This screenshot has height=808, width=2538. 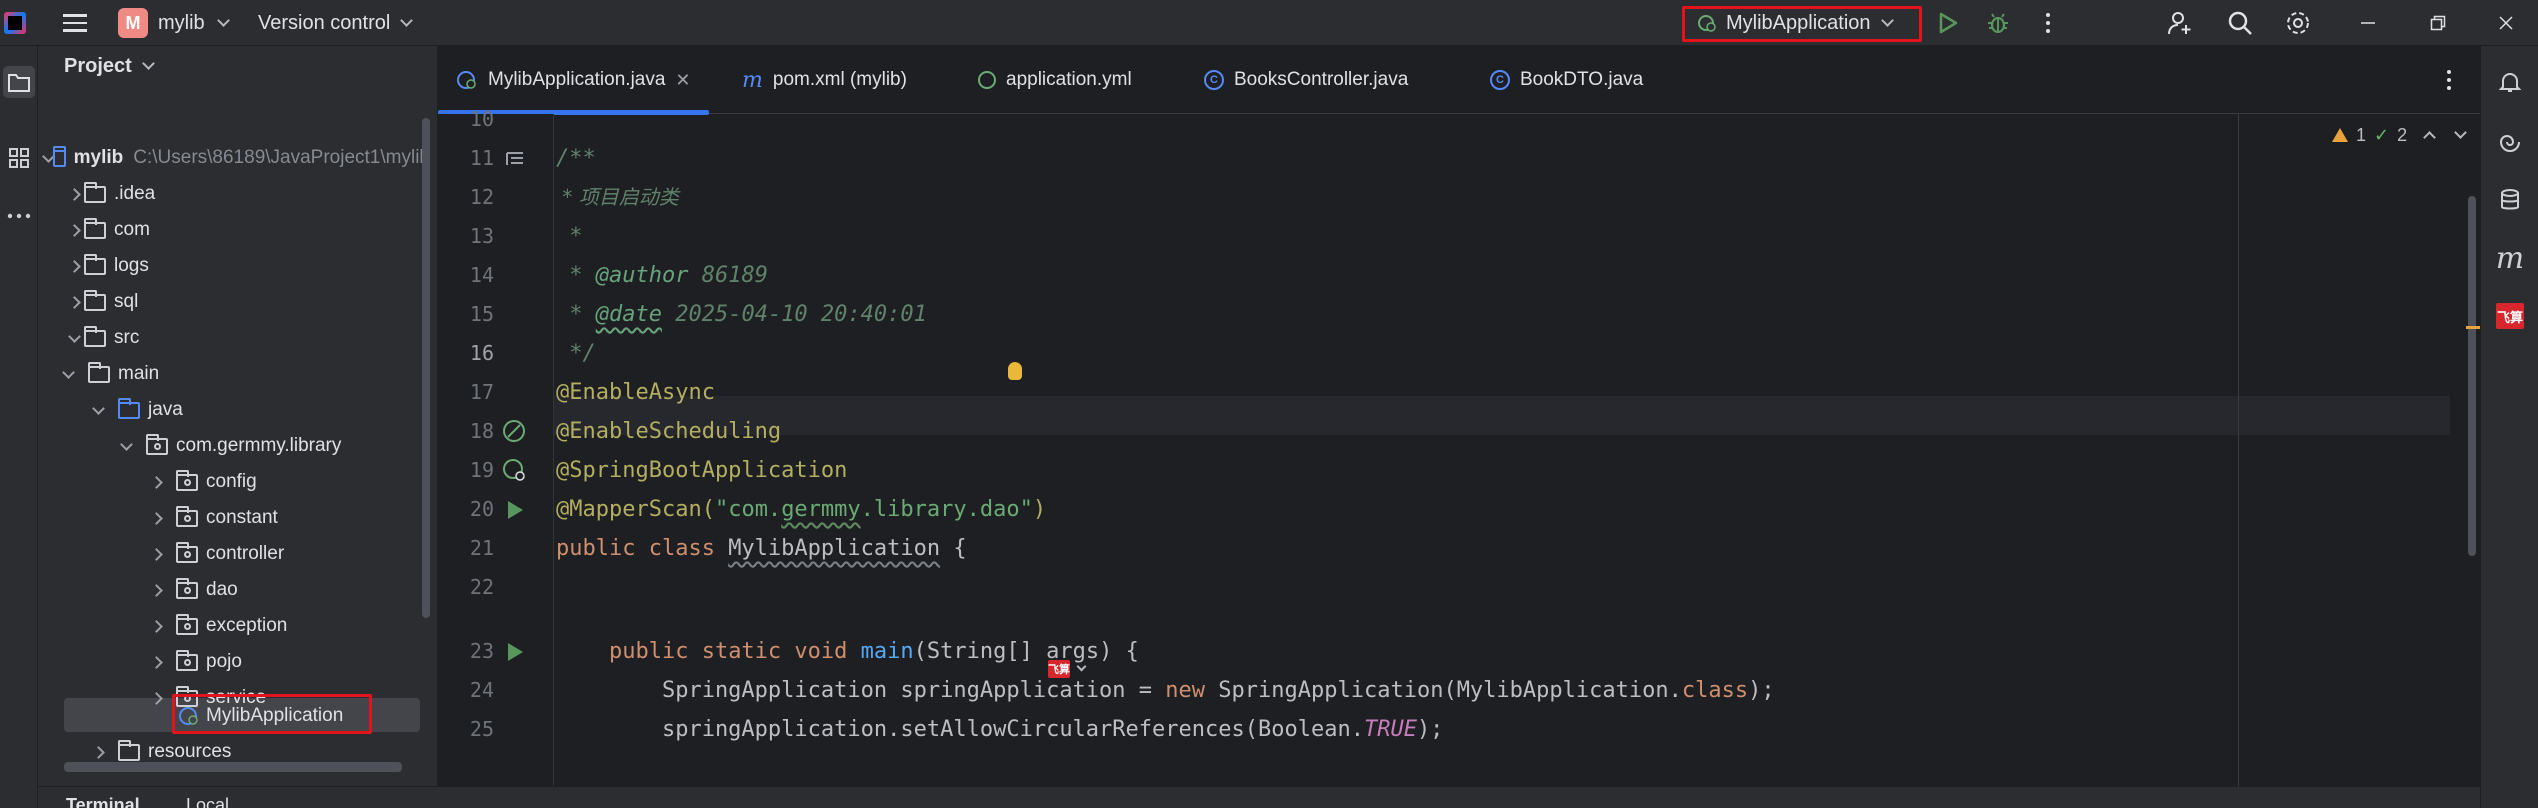 What do you see at coordinates (245, 553) in the screenshot?
I see `tree-item-label: controller` at bounding box center [245, 553].